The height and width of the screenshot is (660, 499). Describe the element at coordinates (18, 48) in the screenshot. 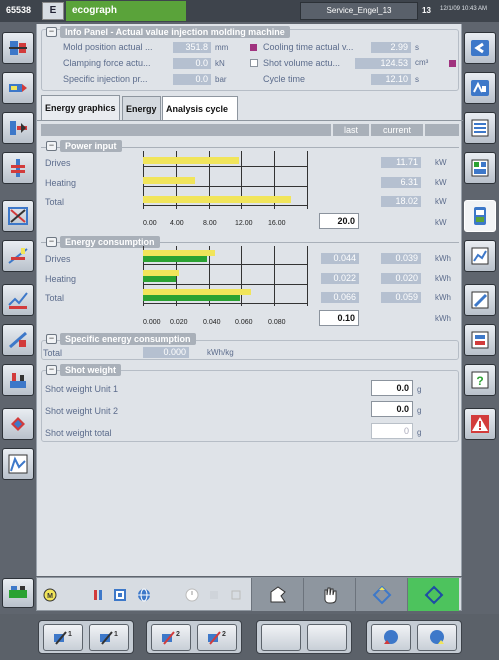

I see `mold-setup-button` at that location.